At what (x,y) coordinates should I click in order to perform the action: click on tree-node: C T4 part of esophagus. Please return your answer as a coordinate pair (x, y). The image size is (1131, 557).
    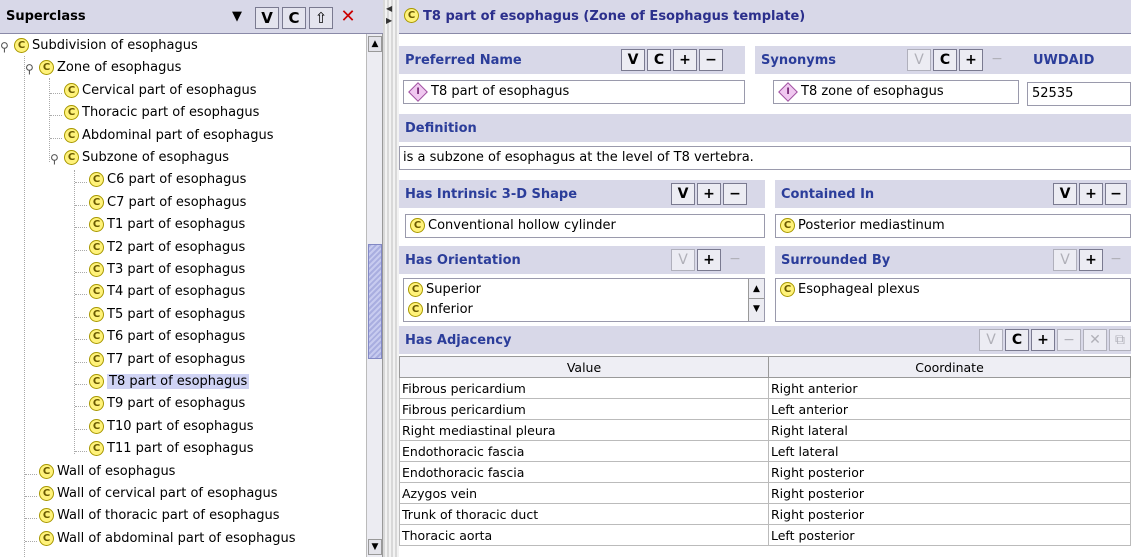
    Looking at the image, I should click on (160, 295).